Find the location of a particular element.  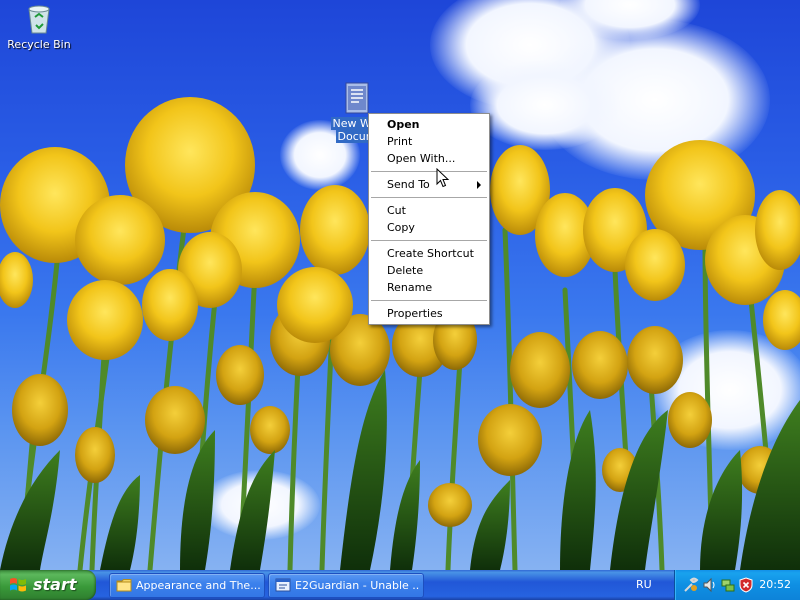

recycle-bin-icon is located at coordinates (39, 19).